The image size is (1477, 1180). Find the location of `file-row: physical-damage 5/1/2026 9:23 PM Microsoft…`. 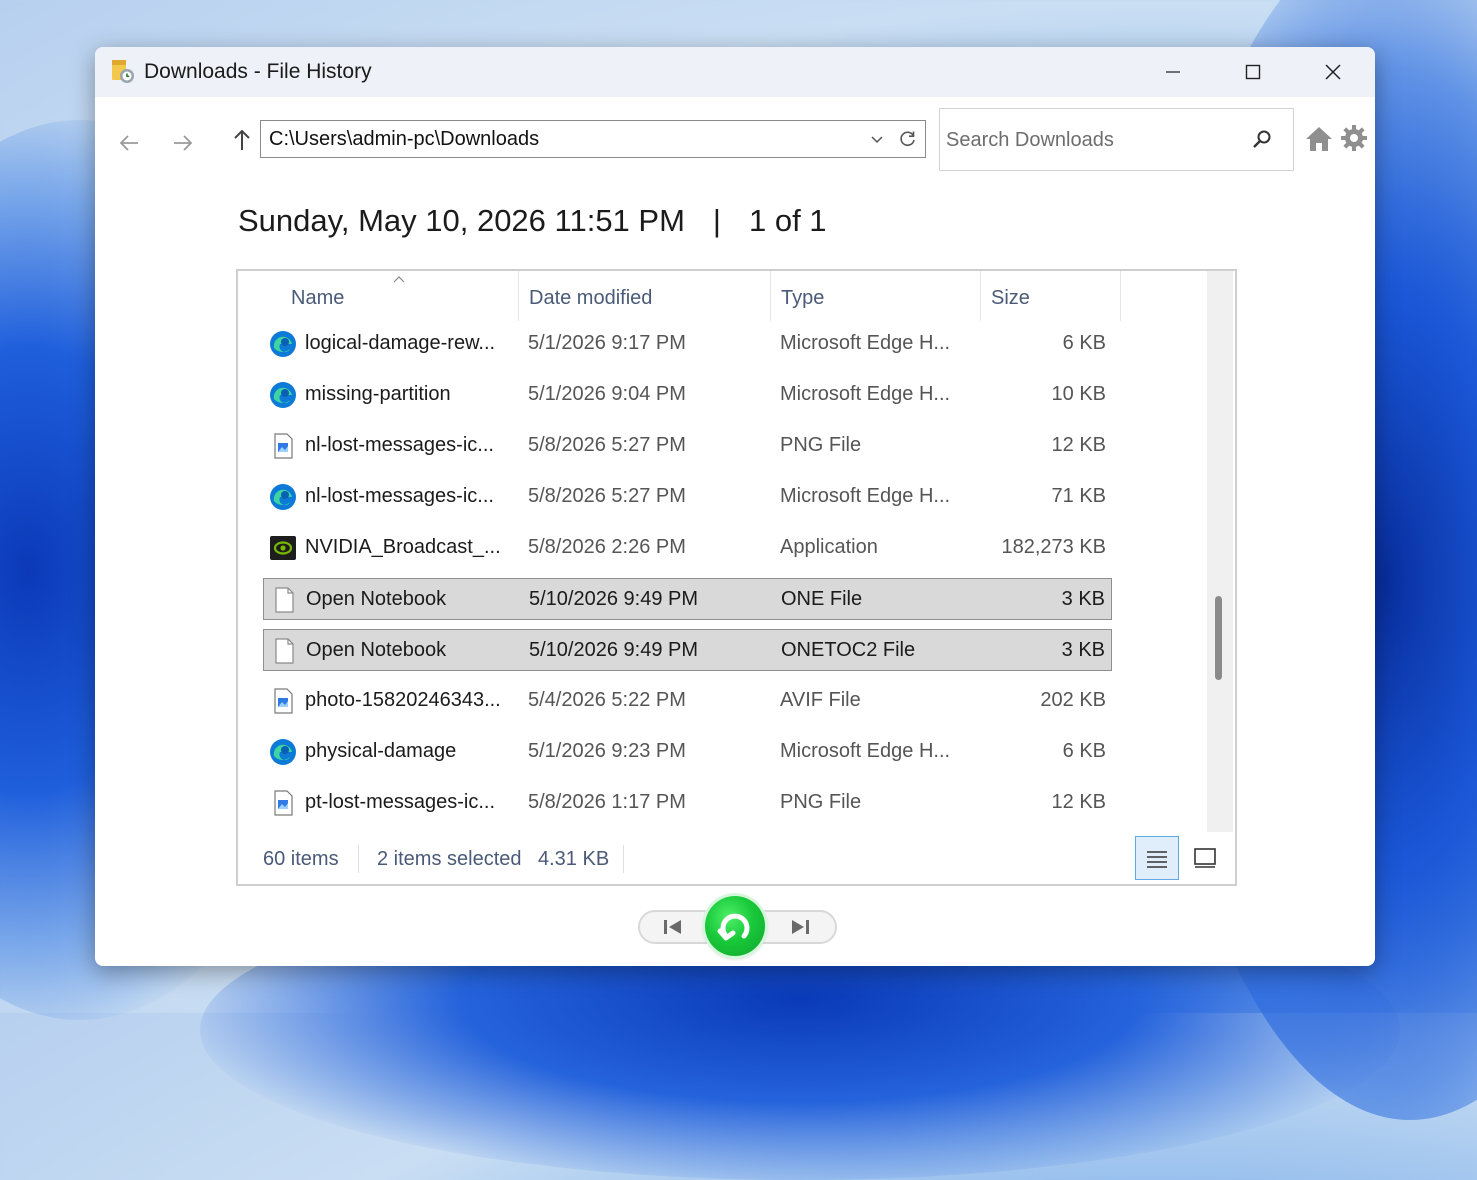

file-row: physical-damage 5/1/2026 9:23 PM Microsoft… is located at coordinates (687, 752).